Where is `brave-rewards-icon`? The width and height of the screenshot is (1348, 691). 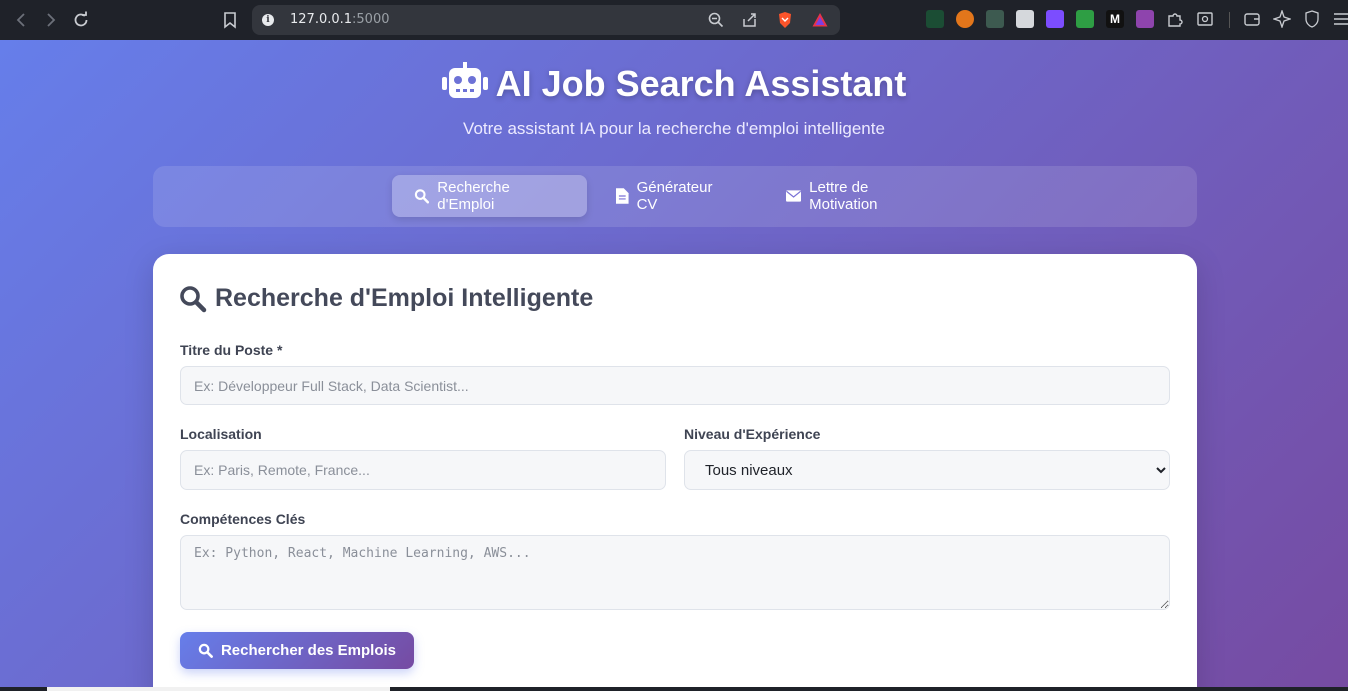 brave-rewards-icon is located at coordinates (820, 20).